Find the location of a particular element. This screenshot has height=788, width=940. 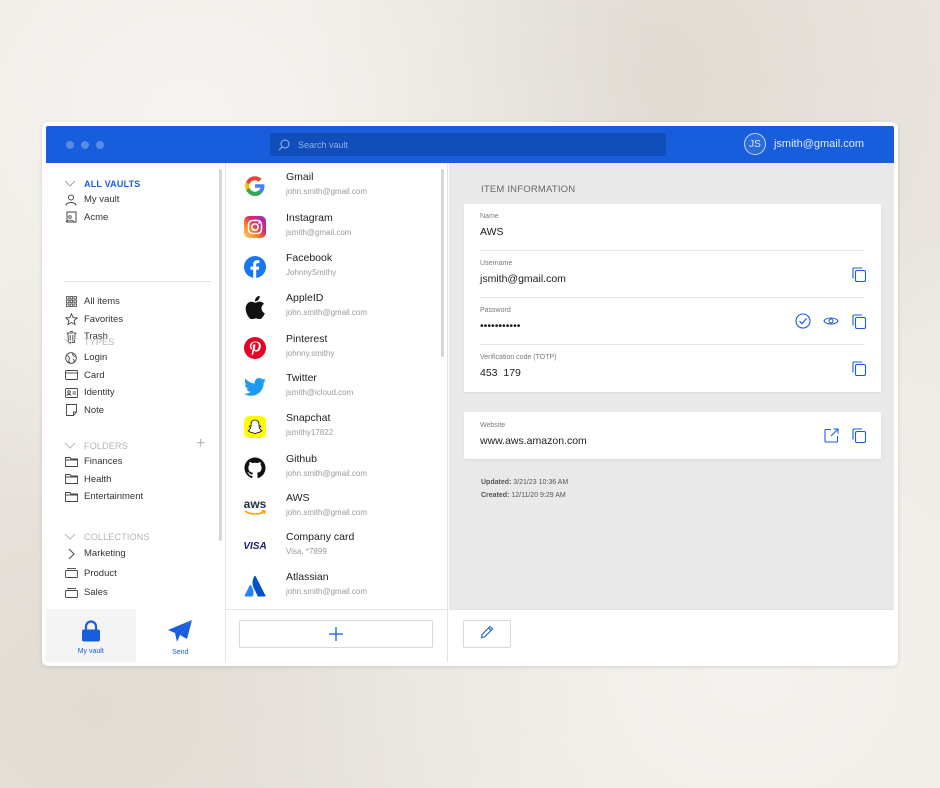

visa-icon: VISA is located at coordinates (255, 546).